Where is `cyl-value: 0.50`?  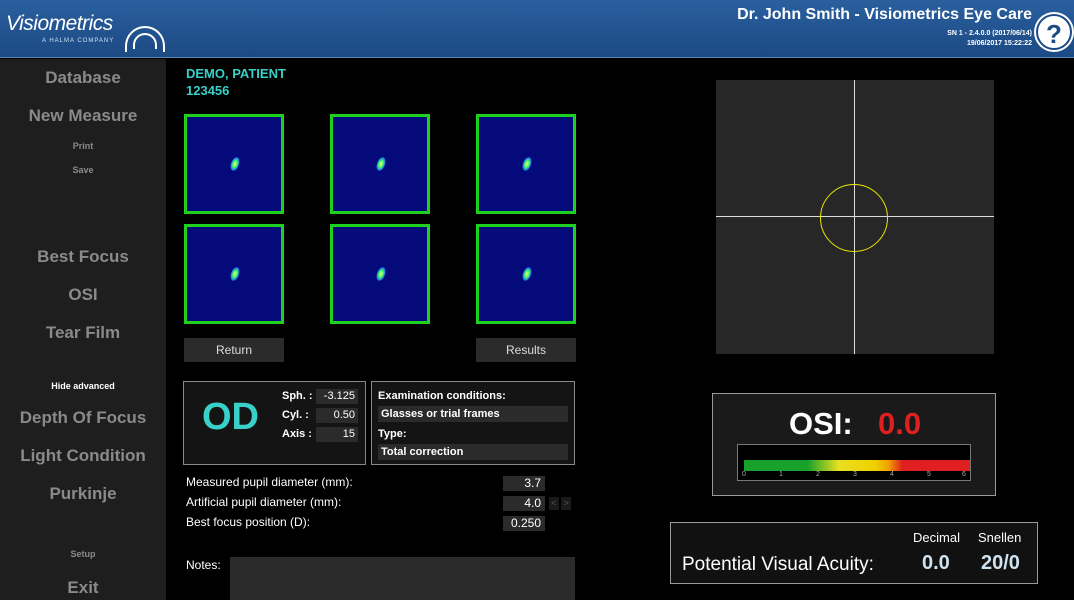
cyl-value: 0.50 is located at coordinates (337, 415).